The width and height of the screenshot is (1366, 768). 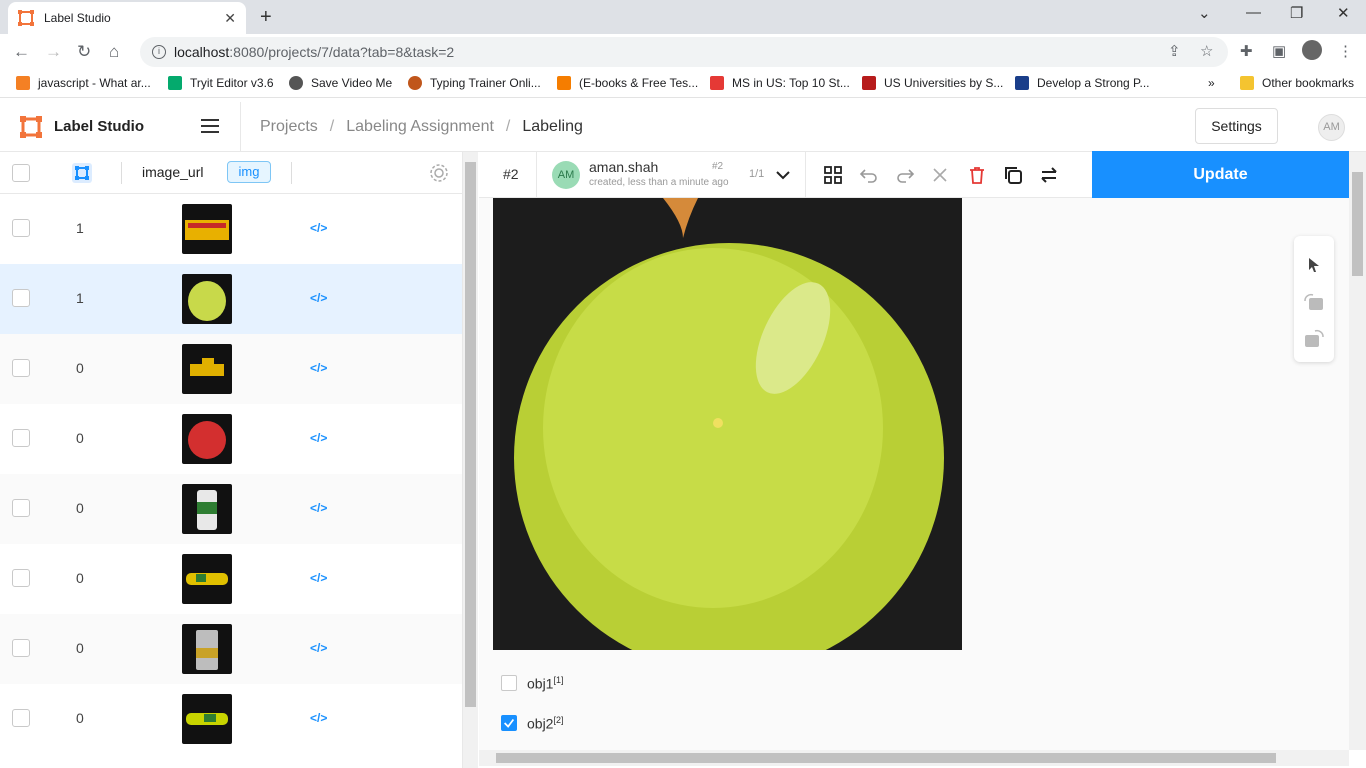 What do you see at coordinates (1013, 175) in the screenshot?
I see `copy-icon` at bounding box center [1013, 175].